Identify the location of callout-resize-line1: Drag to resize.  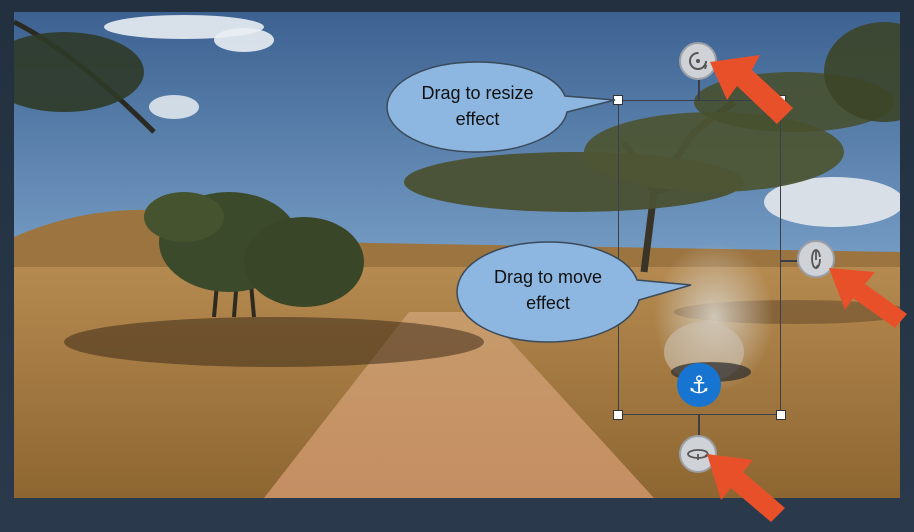
(477, 93).